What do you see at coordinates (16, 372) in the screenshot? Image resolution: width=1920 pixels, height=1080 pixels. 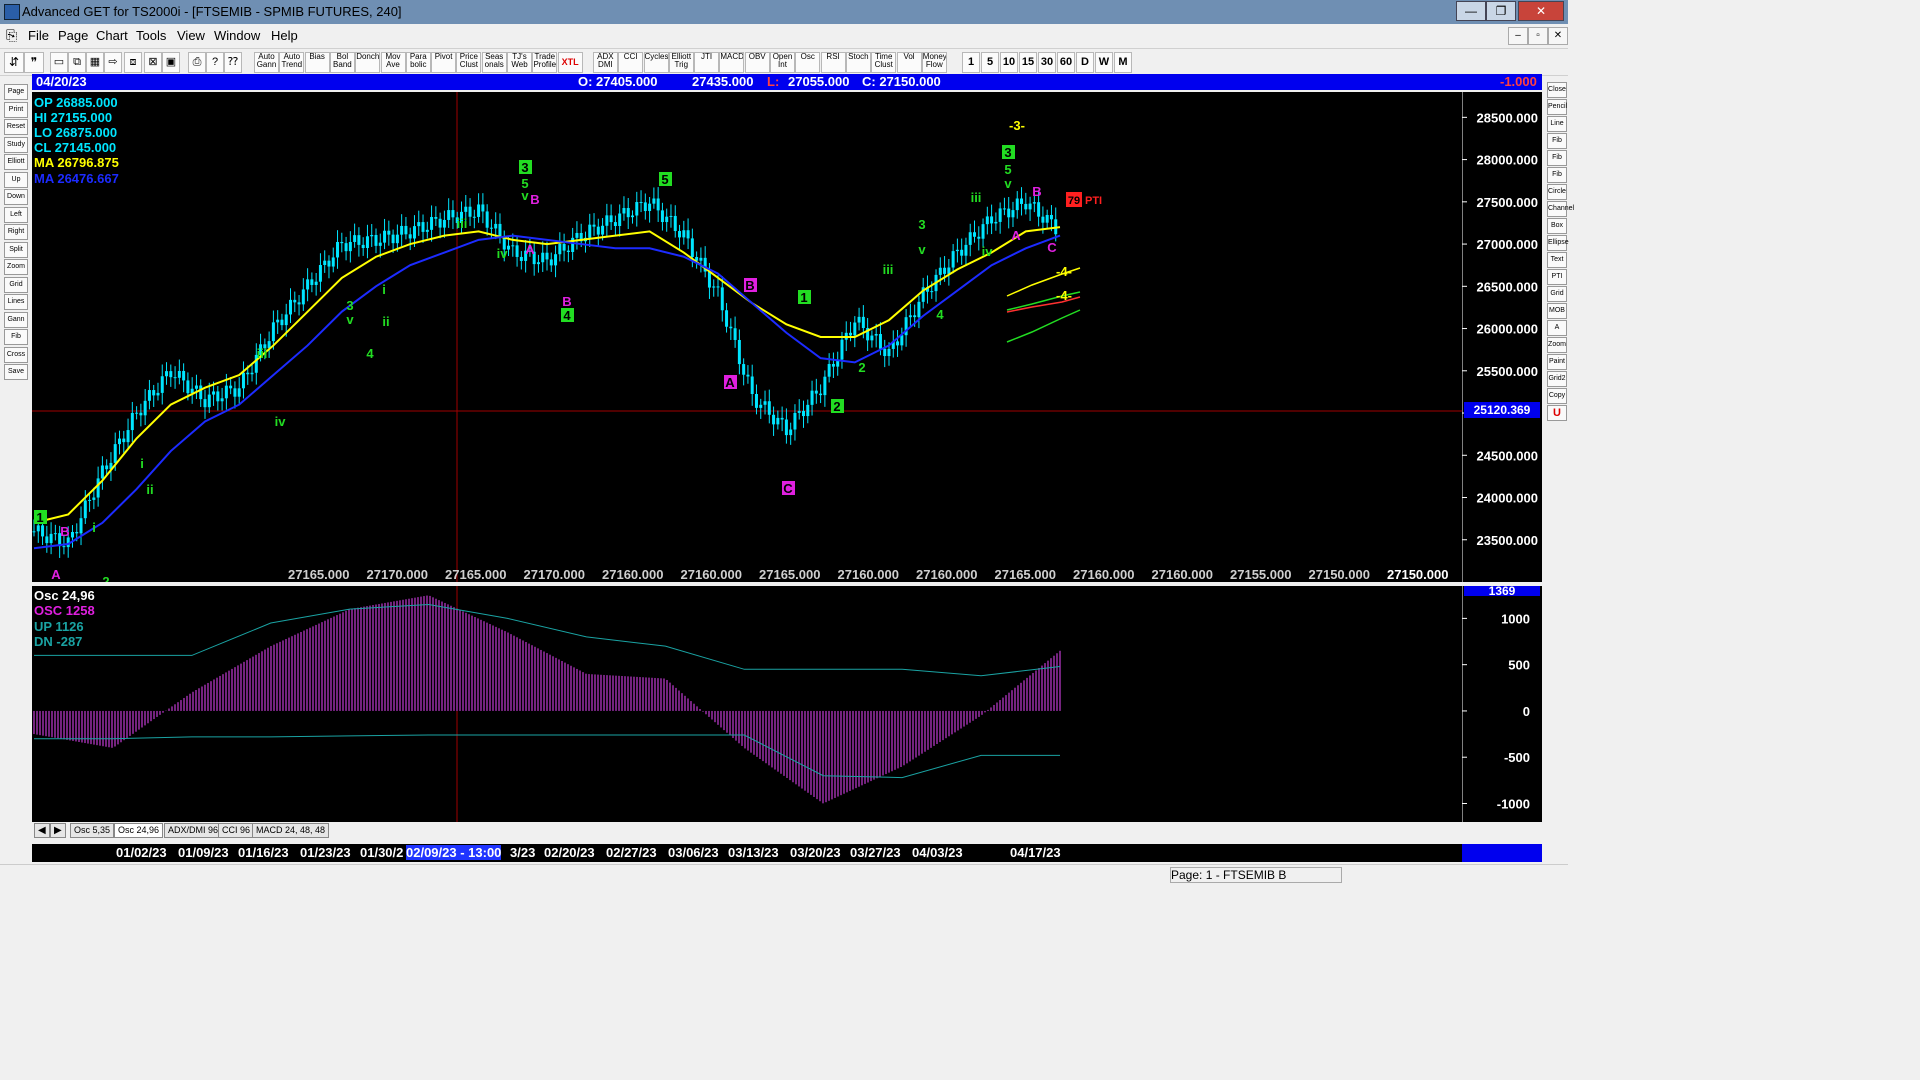 I see `tool-save: Save` at bounding box center [16, 372].